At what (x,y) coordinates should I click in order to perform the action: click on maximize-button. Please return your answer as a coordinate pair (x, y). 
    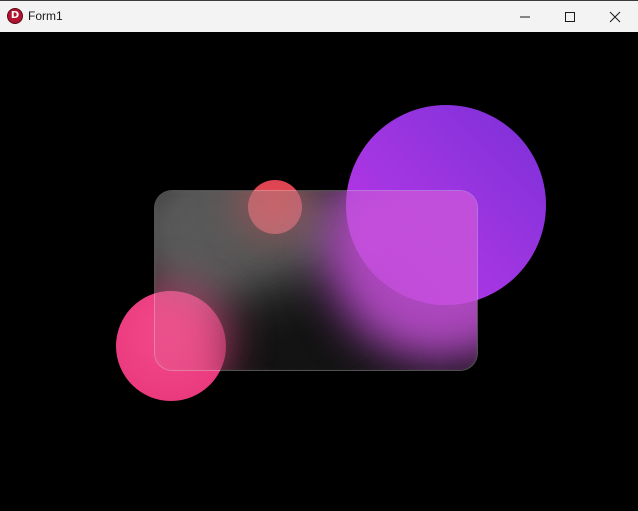
    Looking at the image, I should click on (570, 16).